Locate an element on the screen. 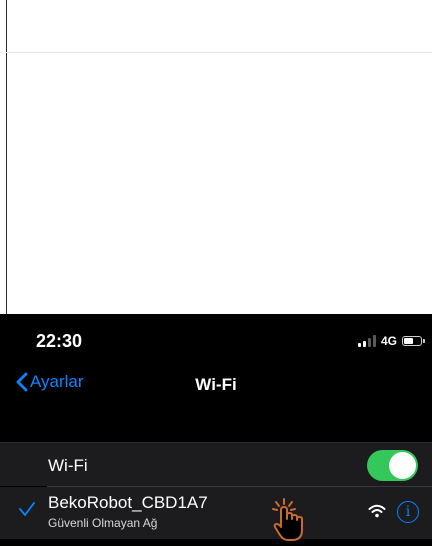 The height and width of the screenshot is (546, 432). wifi-label: Wi-Fi is located at coordinates (68, 465).